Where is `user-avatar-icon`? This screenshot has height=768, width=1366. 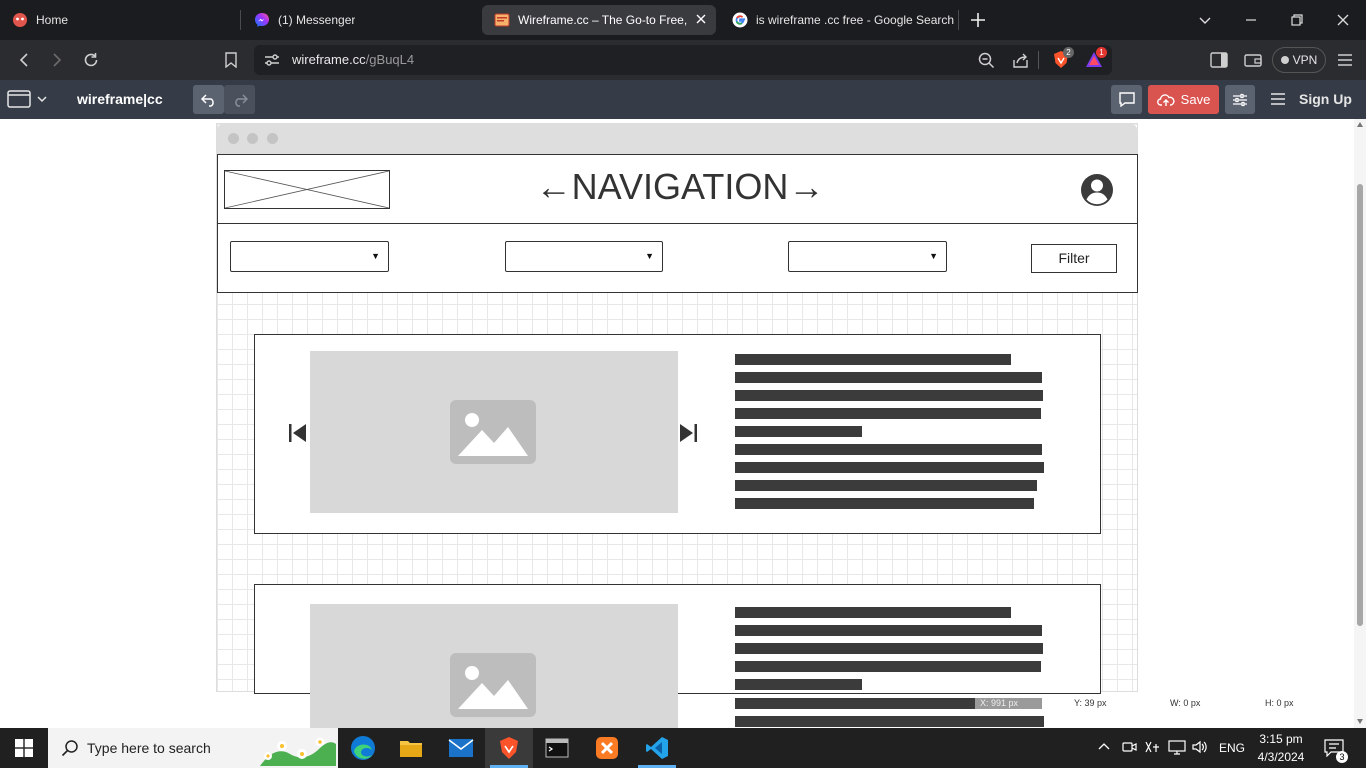
user-avatar-icon is located at coordinates (1097, 190).